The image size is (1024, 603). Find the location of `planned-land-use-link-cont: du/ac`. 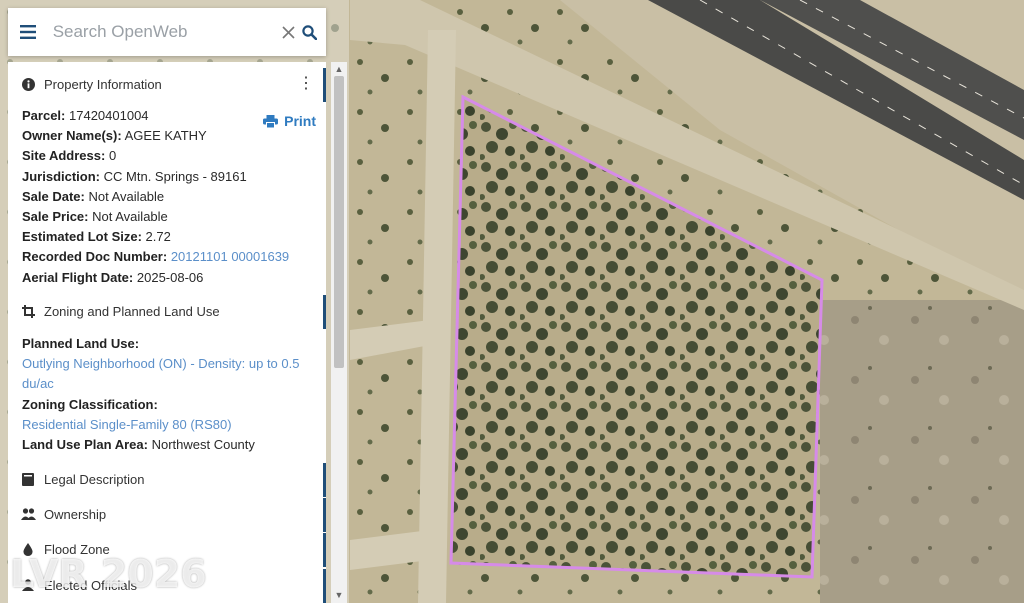

planned-land-use-link-cont: du/ac is located at coordinates (38, 383).